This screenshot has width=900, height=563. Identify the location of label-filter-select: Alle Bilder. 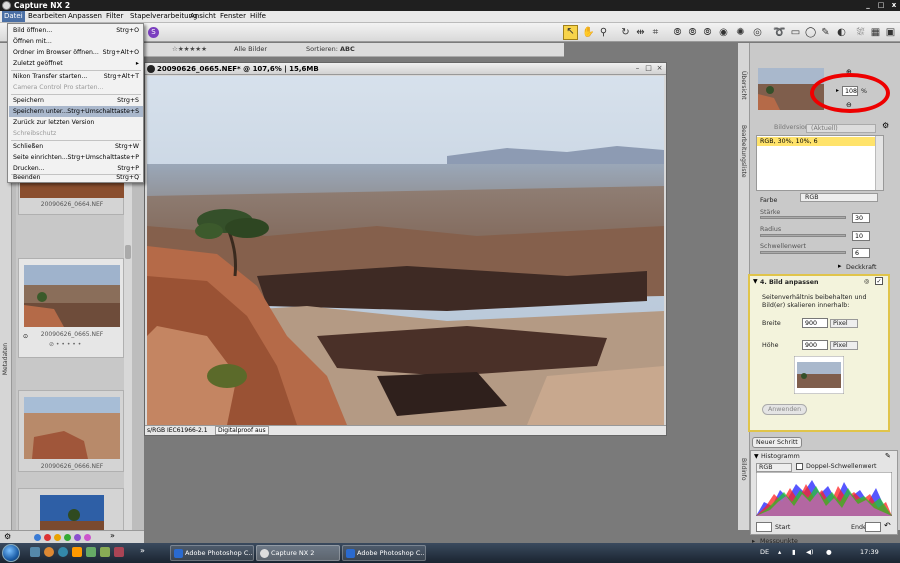
(250, 49).